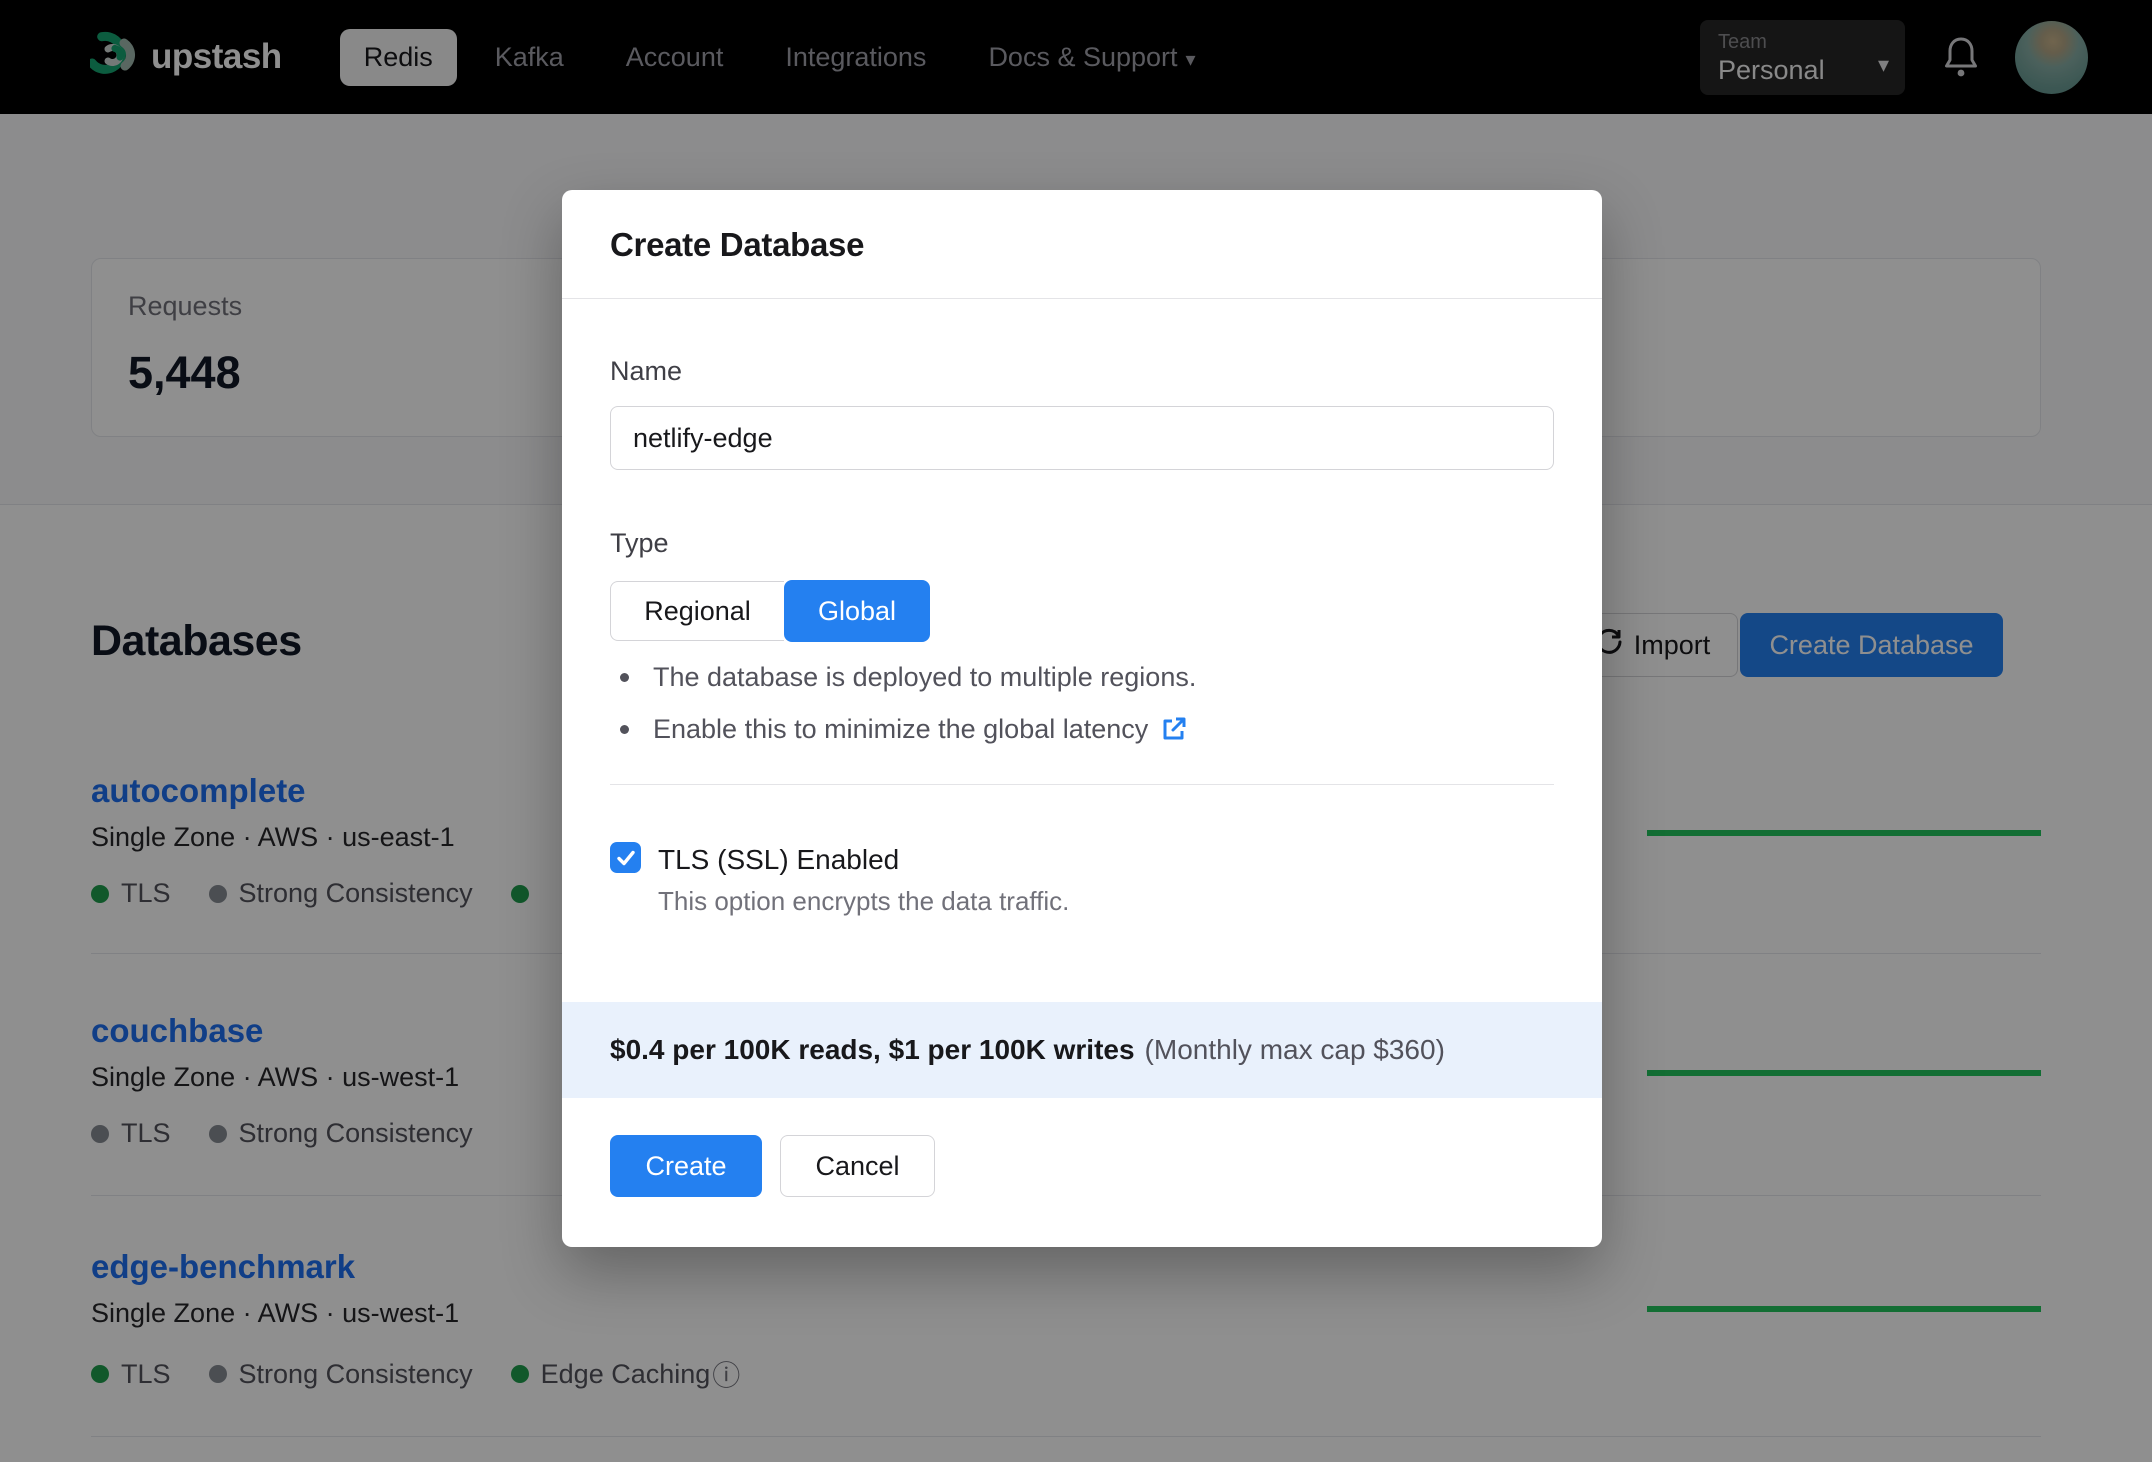 This screenshot has width=2152, height=1462. I want to click on create-button: Create, so click(686, 1166).